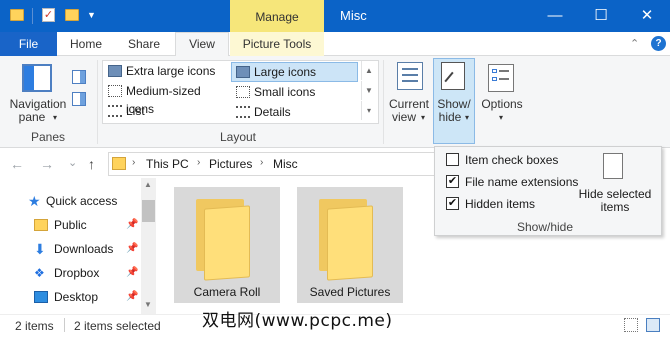  Describe the element at coordinates (502, 104) in the screenshot. I see `options-label: Options` at that location.